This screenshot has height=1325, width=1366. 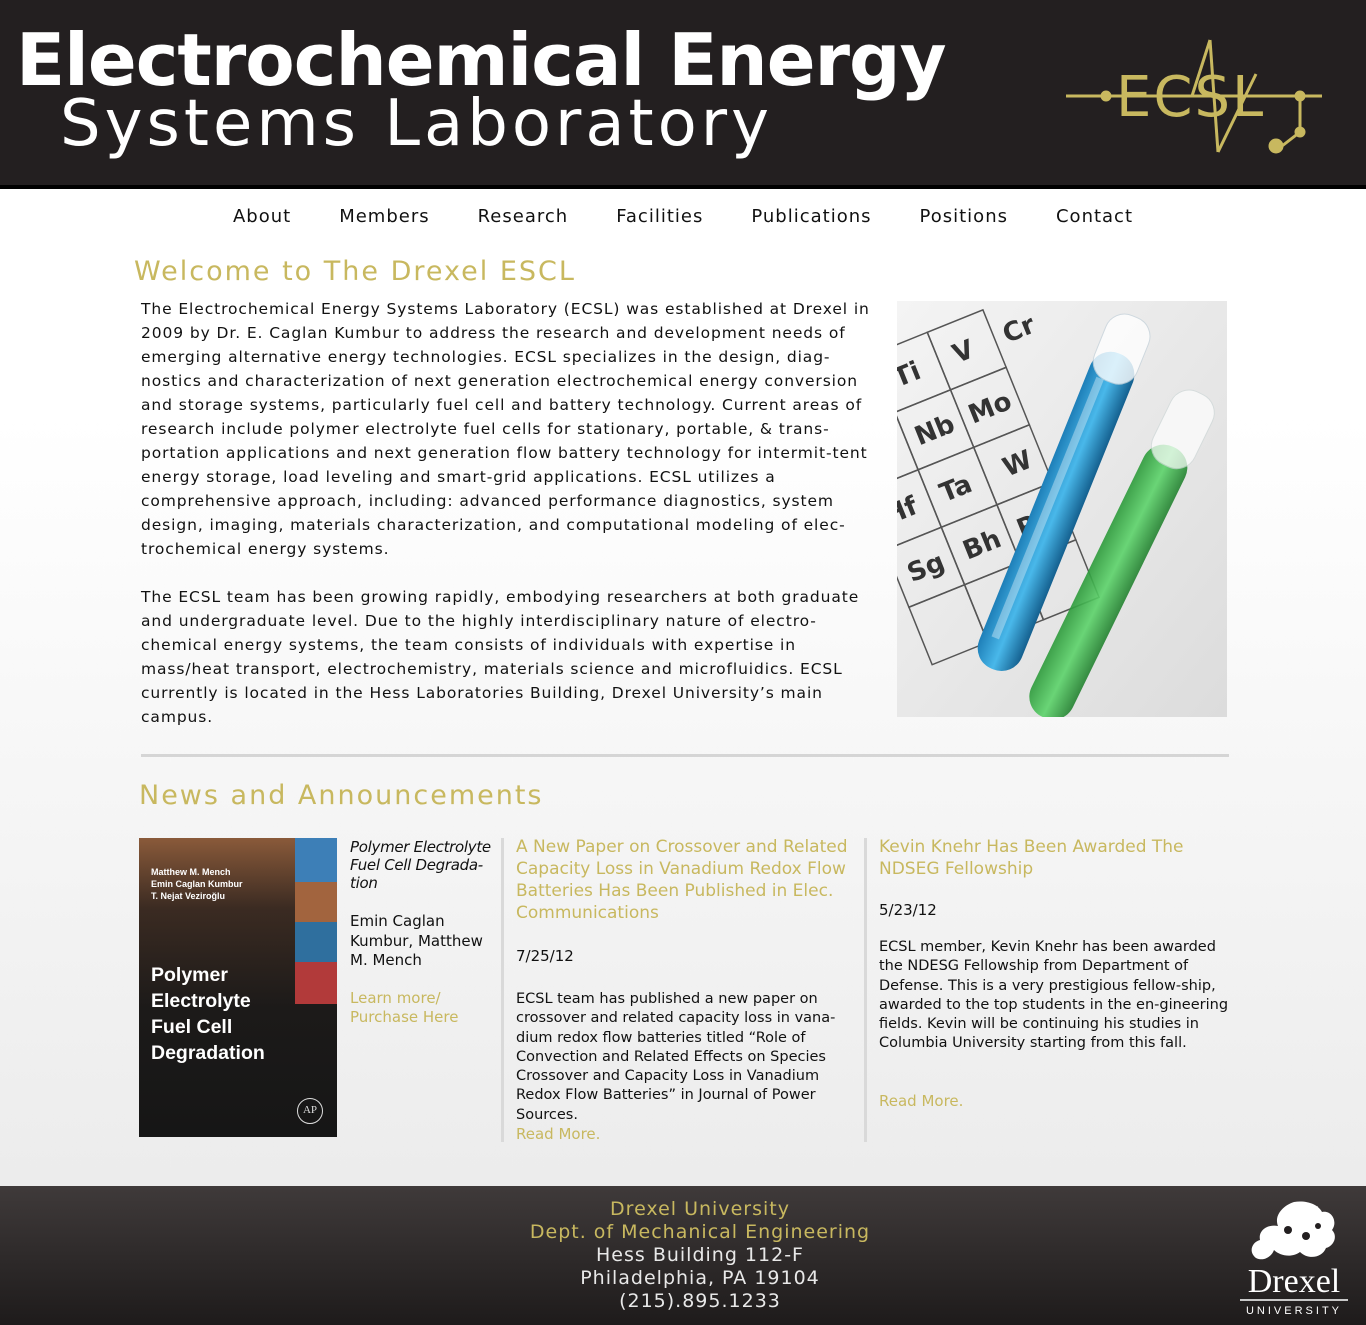 I want to click on svg-text: ECSL, so click(x=1190, y=97).